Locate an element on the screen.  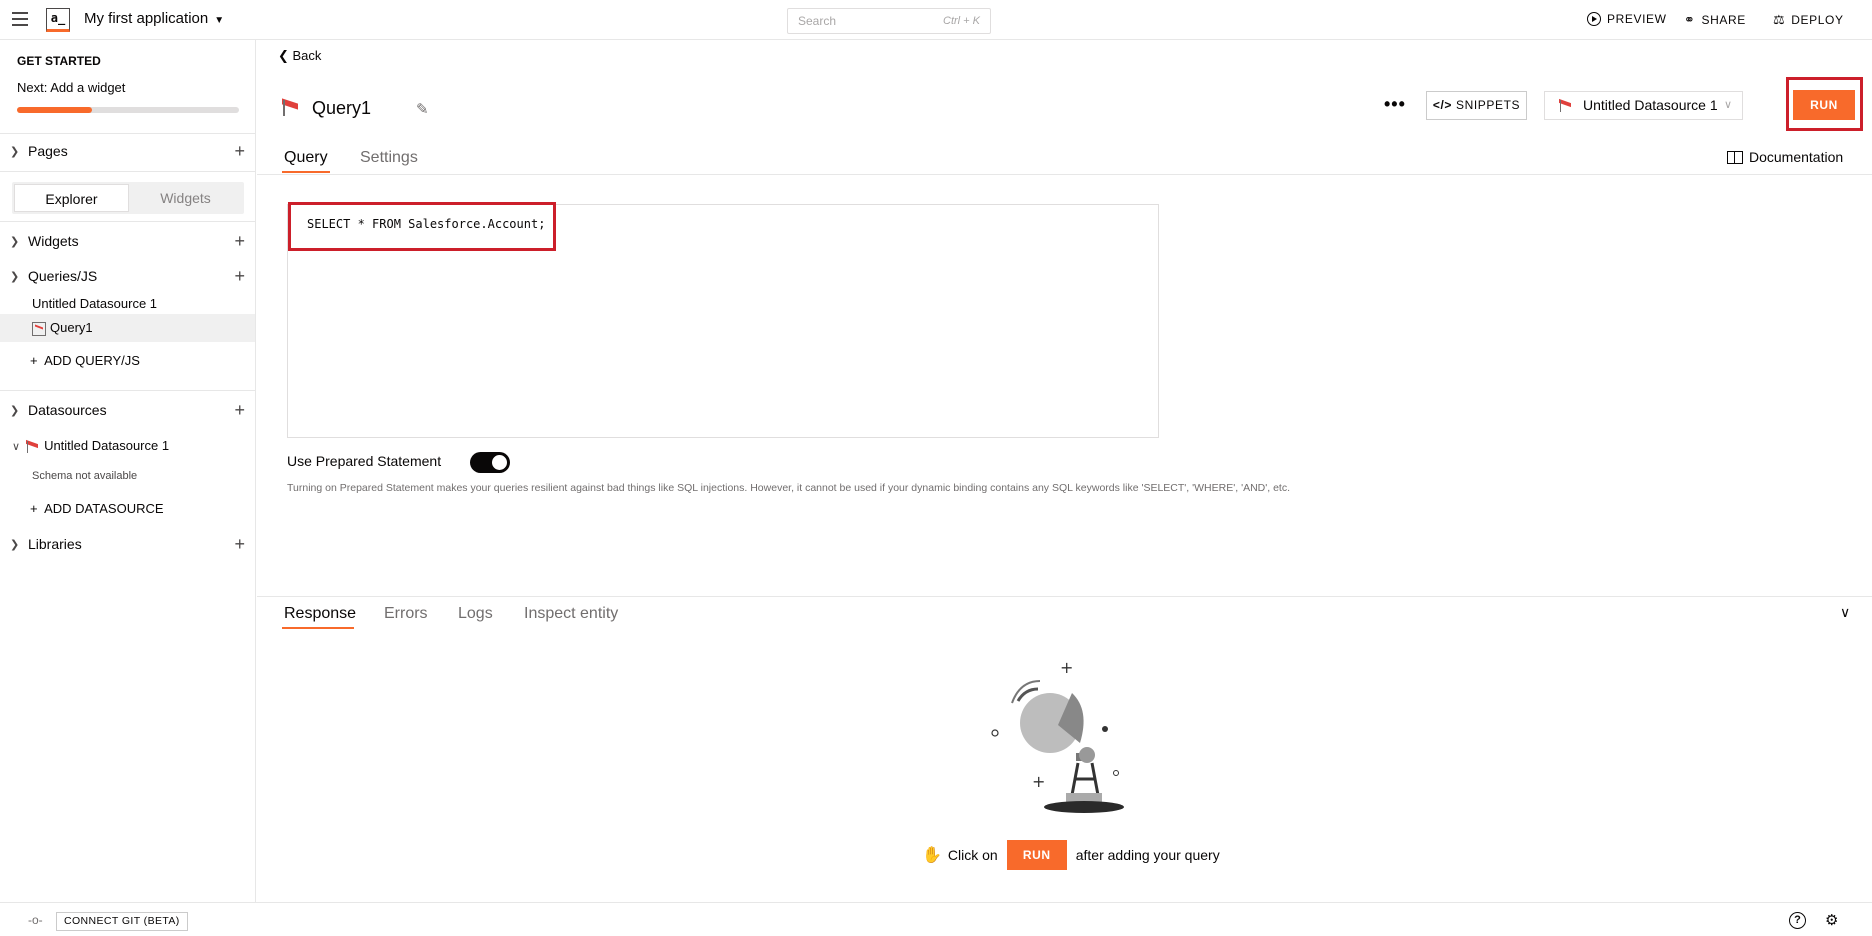
datasource-select: Untitled Datasource 1 ∨ is located at coordinates (1643, 105).